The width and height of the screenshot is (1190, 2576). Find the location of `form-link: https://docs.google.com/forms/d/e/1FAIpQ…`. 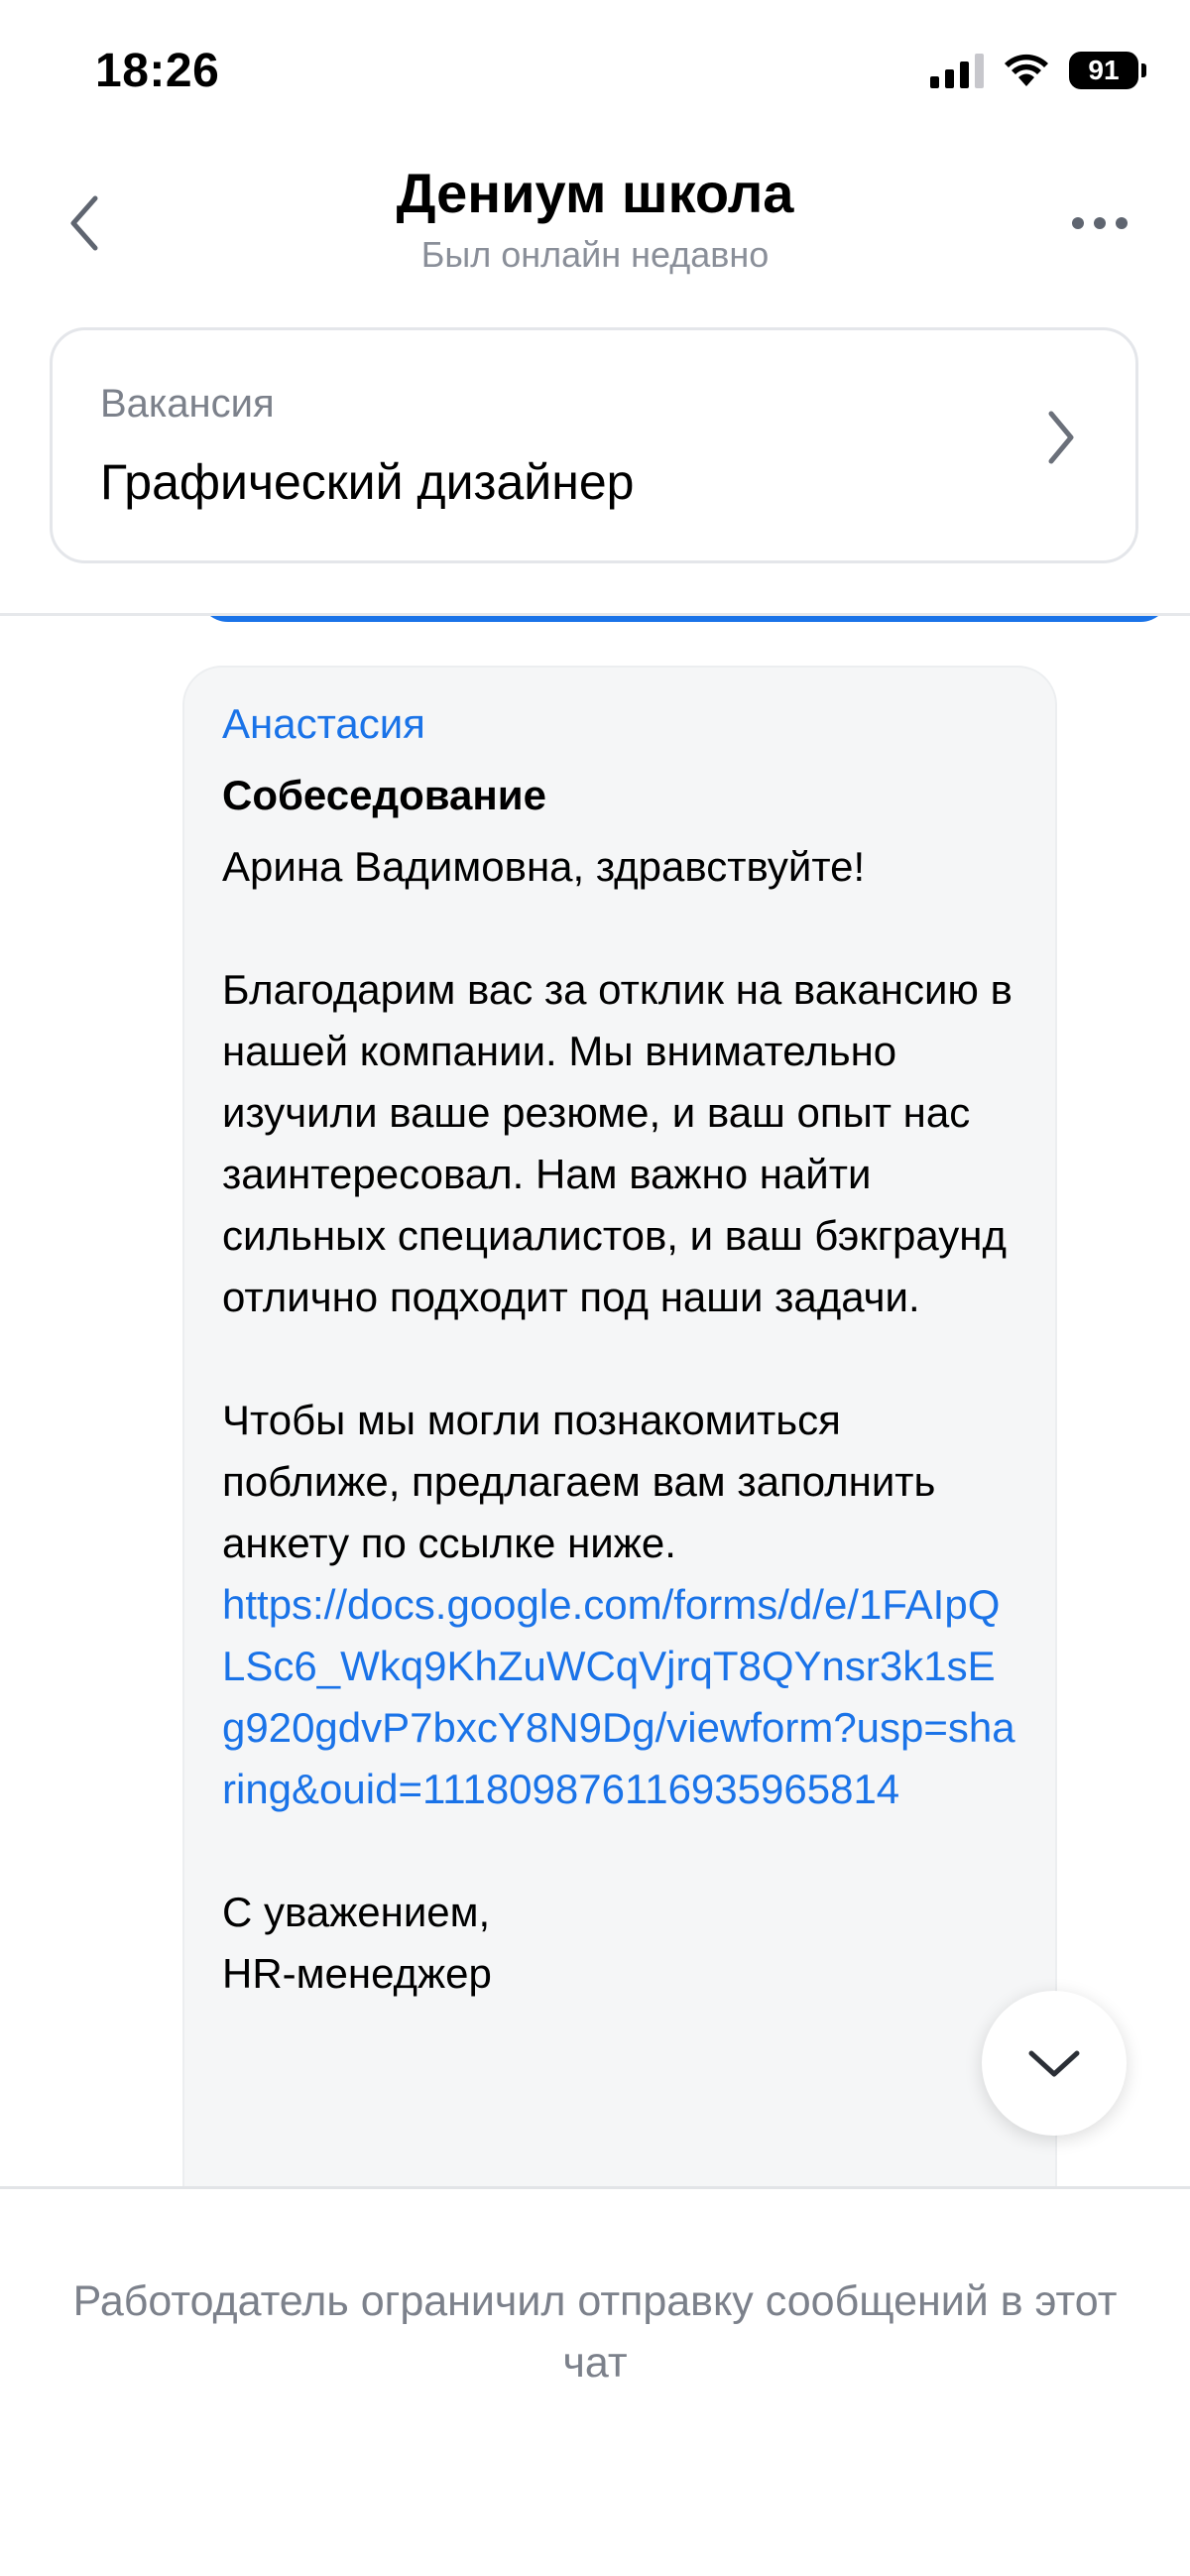

form-link: https://docs.google.com/forms/d/e/1FAIpQ… is located at coordinates (619, 1697).